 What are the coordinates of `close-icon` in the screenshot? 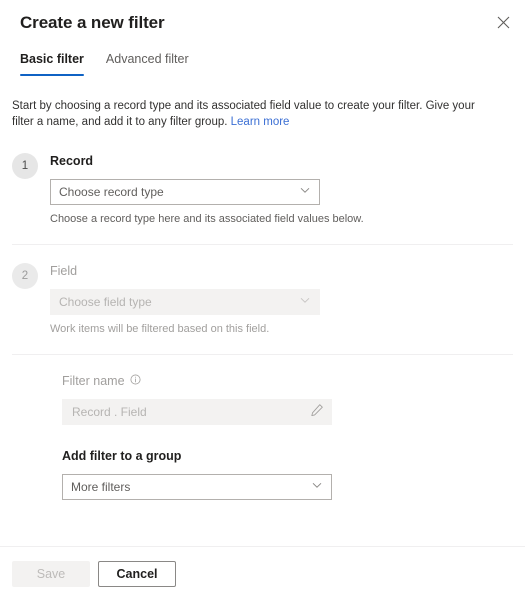 It's located at (503, 22).